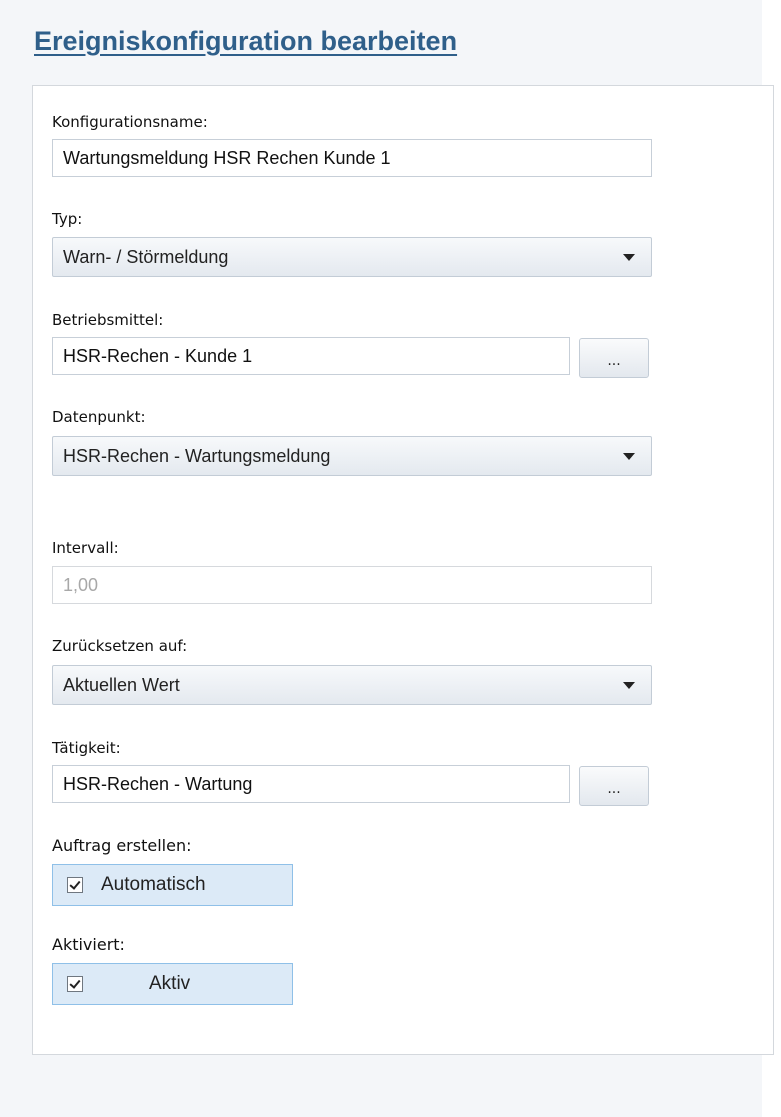  Describe the element at coordinates (122, 845) in the screenshot. I see `create-order-label: Auftrag erstellen:` at that location.